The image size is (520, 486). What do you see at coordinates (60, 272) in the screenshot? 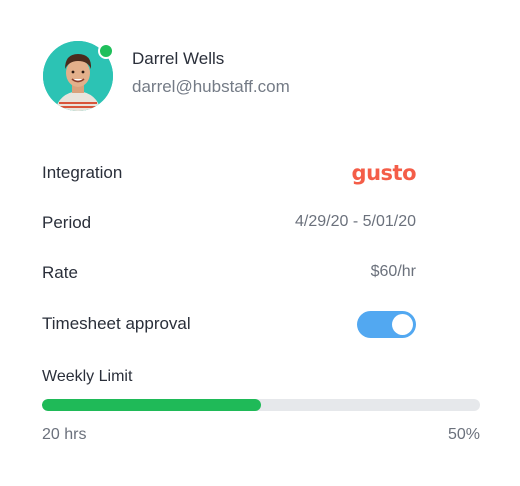
I see `rate-label: Rate` at bounding box center [60, 272].